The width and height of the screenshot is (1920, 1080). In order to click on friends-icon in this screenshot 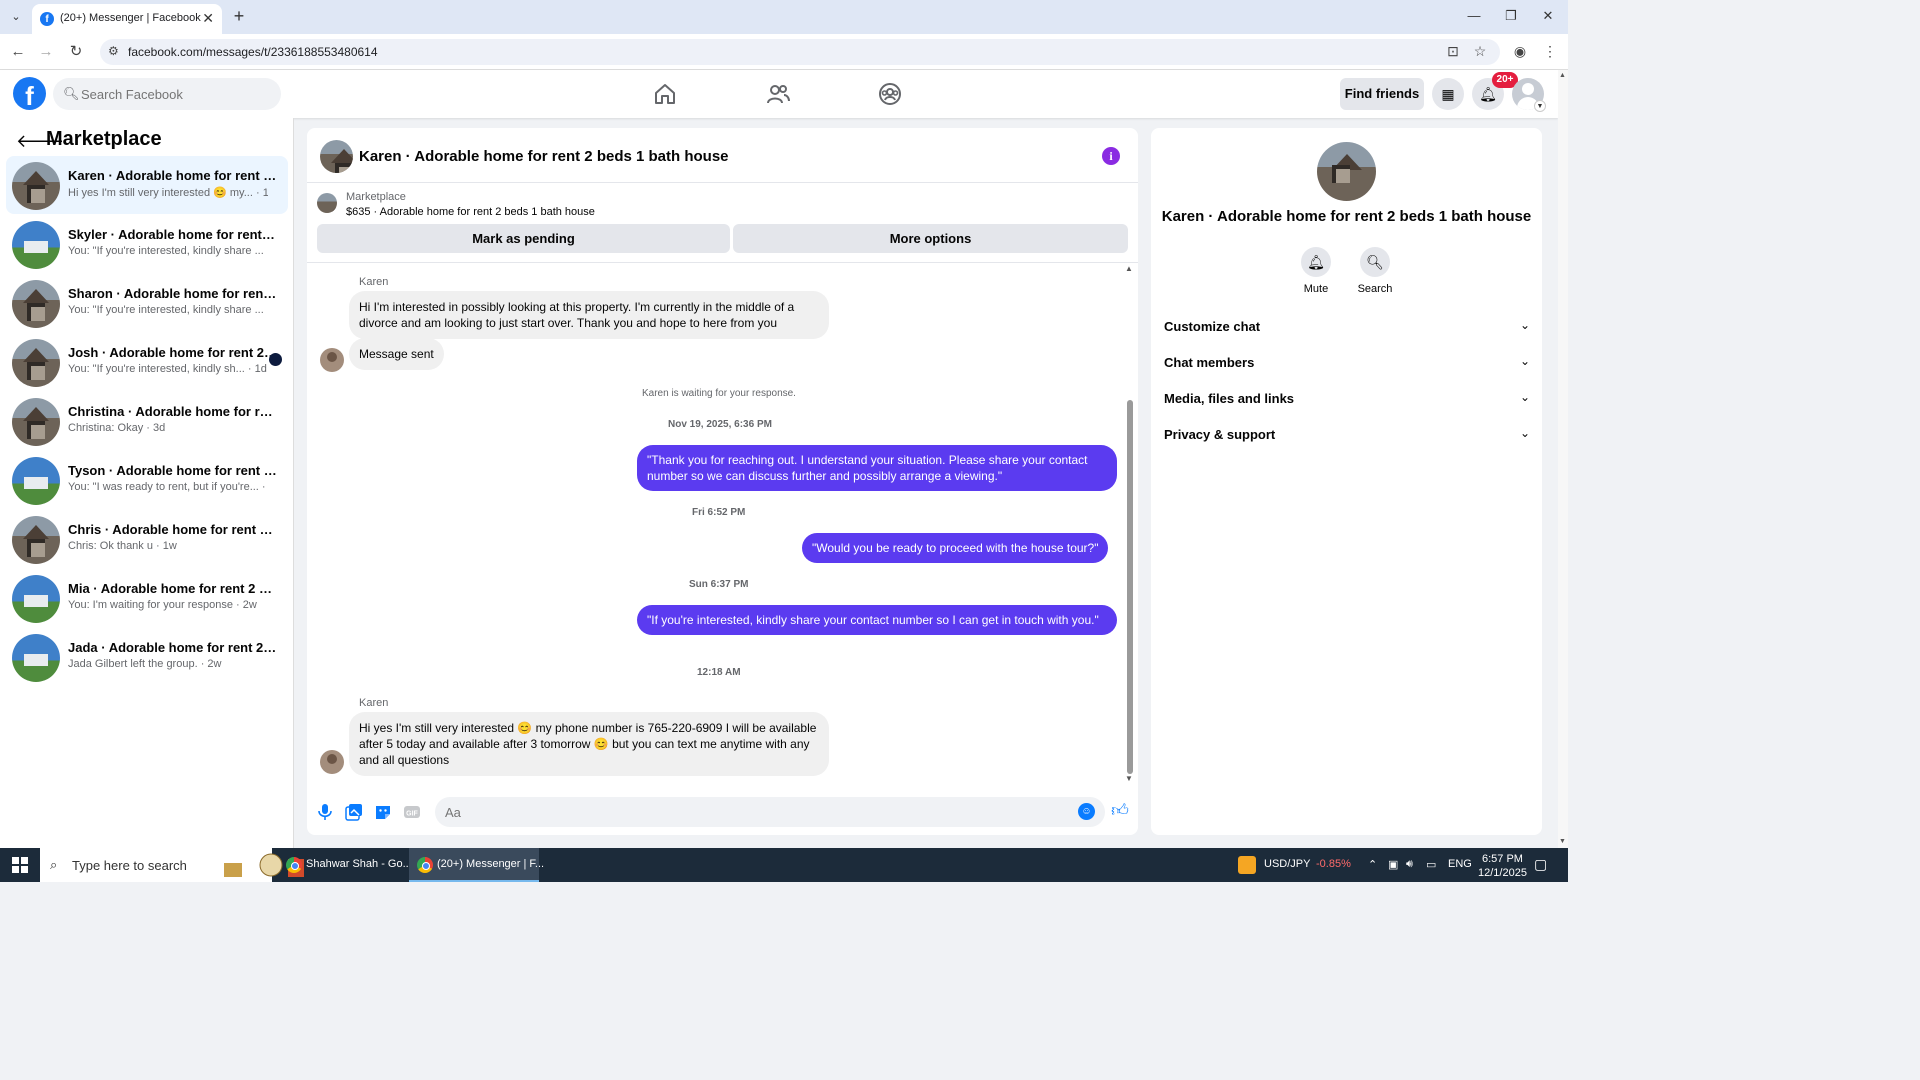, I will do `click(778, 94)`.